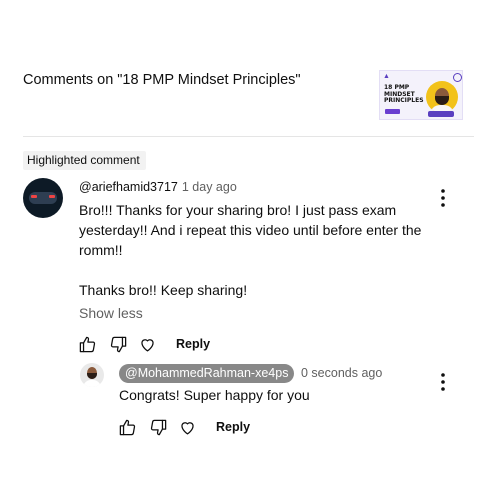 This screenshot has height=500, width=500. What do you see at coordinates (43, 198) in the screenshot?
I see `commenter-avatar` at bounding box center [43, 198].